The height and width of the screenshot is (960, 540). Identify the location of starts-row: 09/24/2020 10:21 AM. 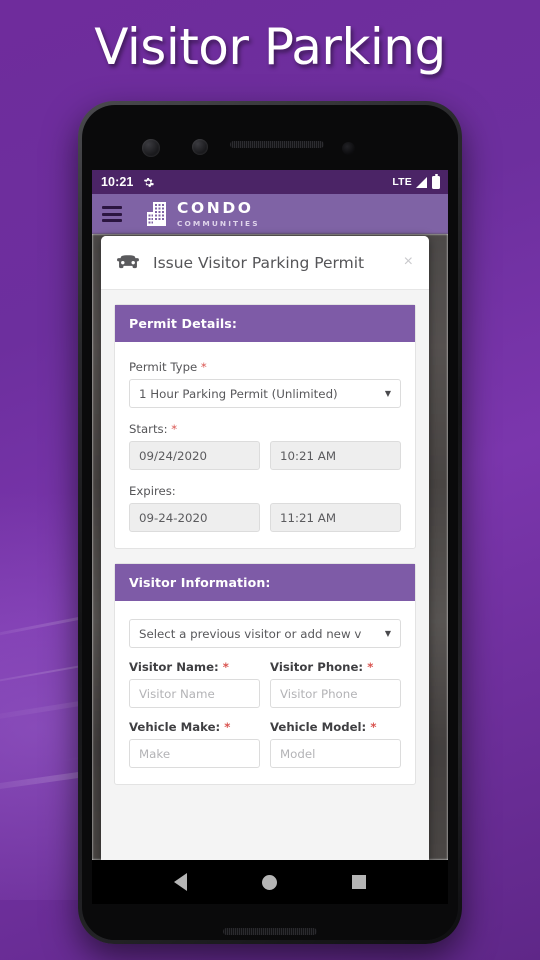
(265, 455).